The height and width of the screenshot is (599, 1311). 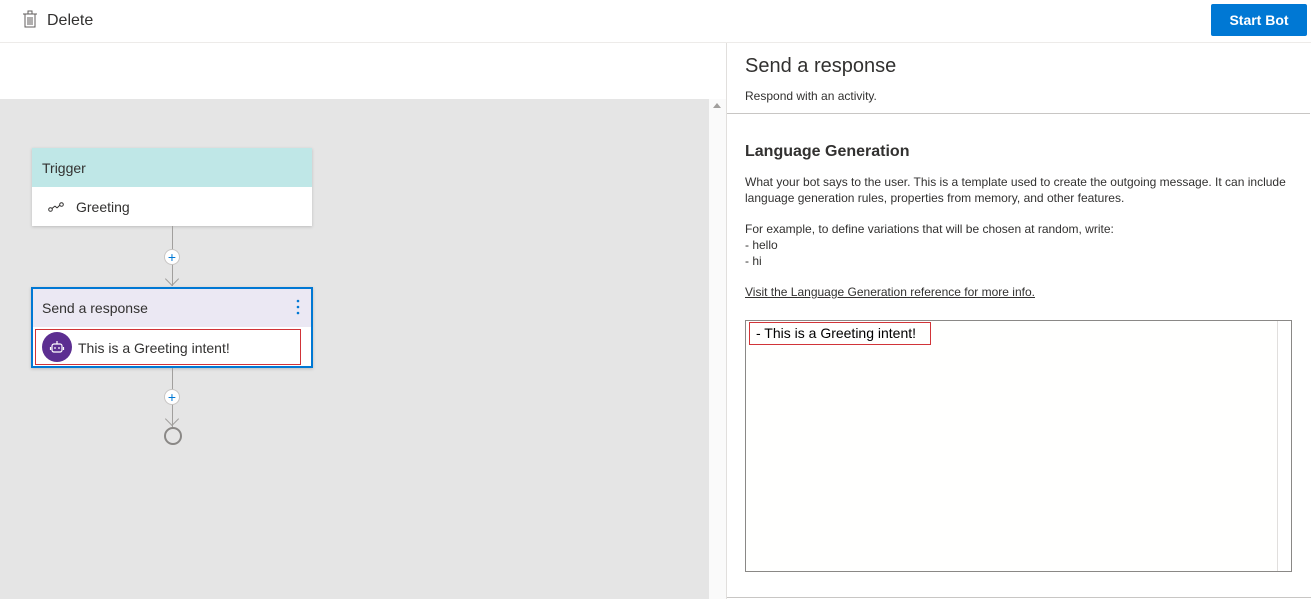 I want to click on panel-bottom-divider, so click(x=1019, y=597).